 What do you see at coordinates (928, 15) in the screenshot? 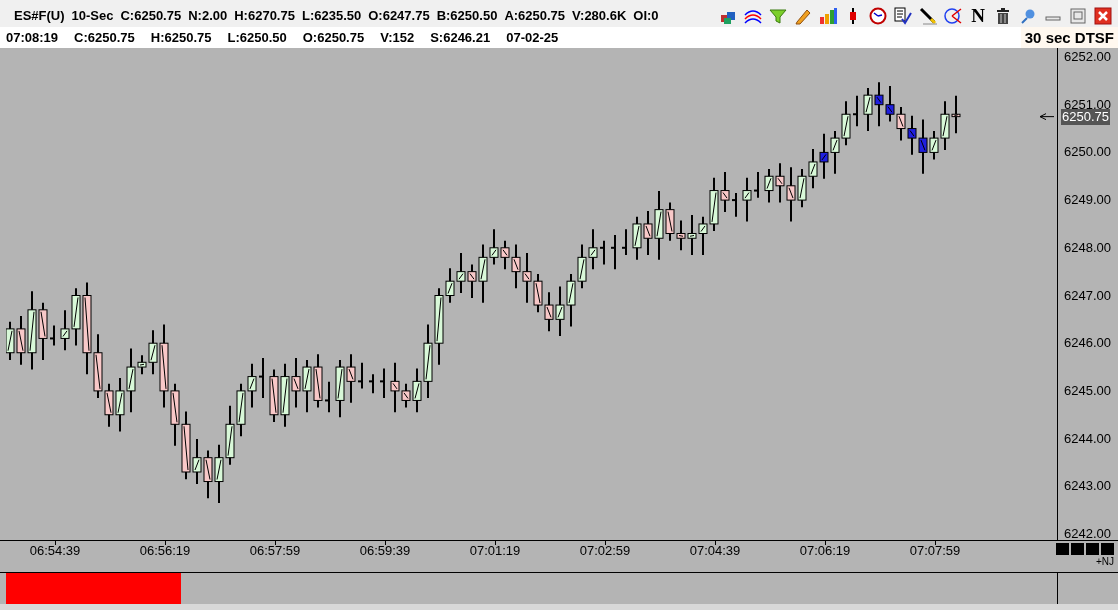
I see `ruler-pencil-icon` at bounding box center [928, 15].